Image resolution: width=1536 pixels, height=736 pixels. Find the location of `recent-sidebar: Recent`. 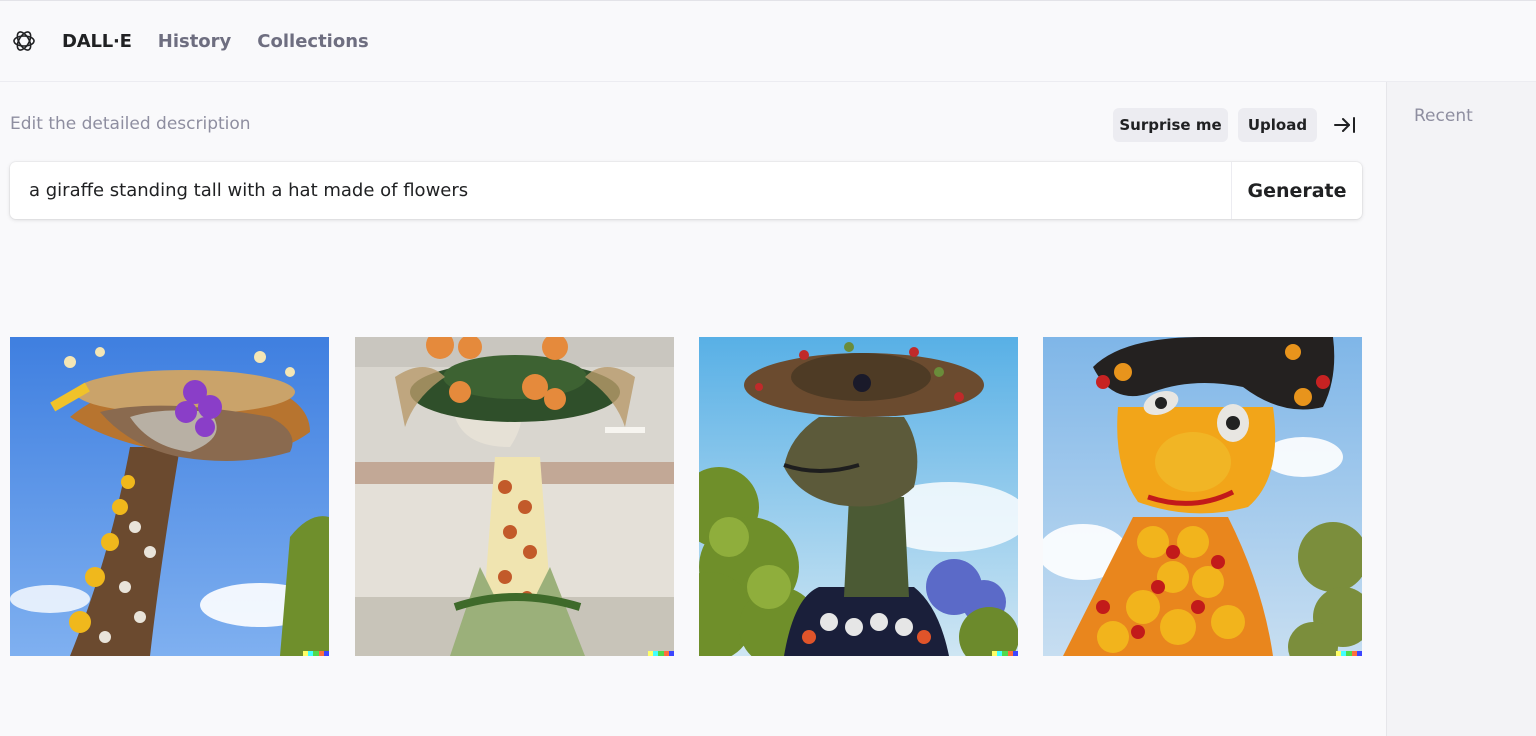

recent-sidebar: Recent is located at coordinates (1461, 409).